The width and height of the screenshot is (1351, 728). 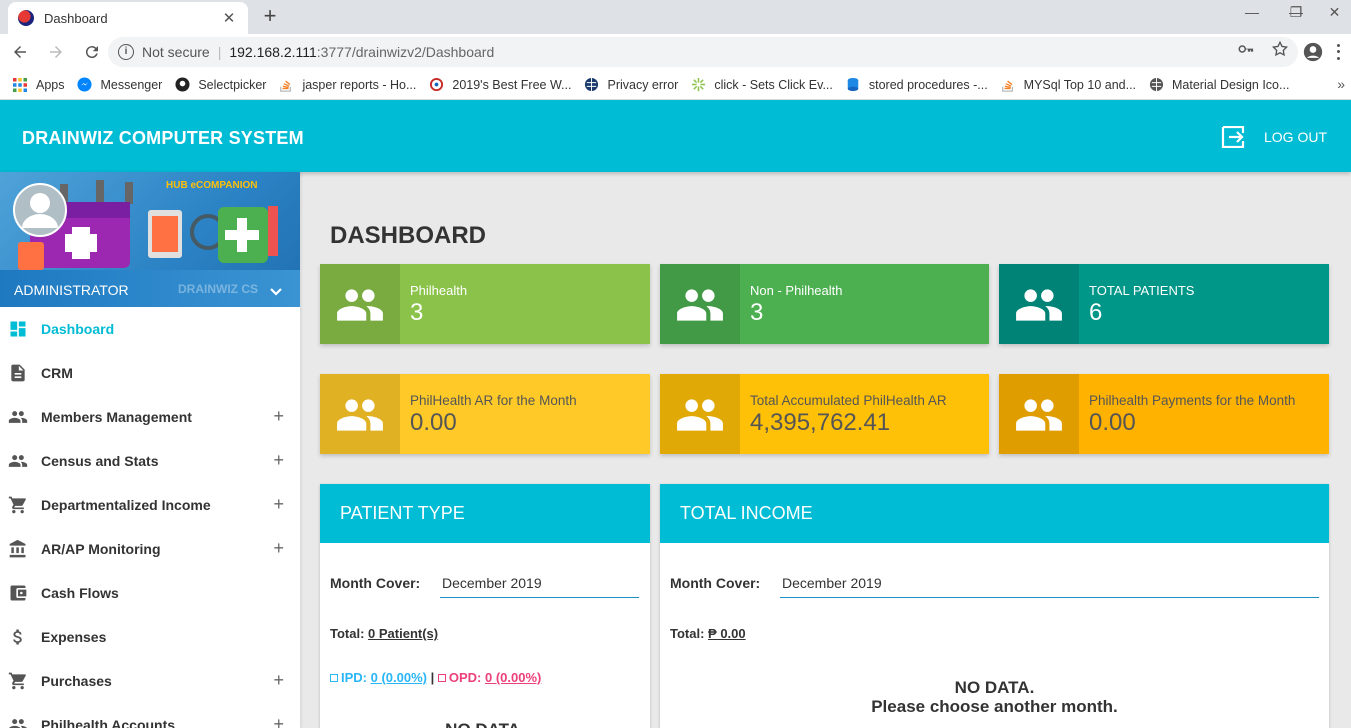 I want to click on infobox-label: PhilHealth AR for the Month, so click(x=493, y=400).